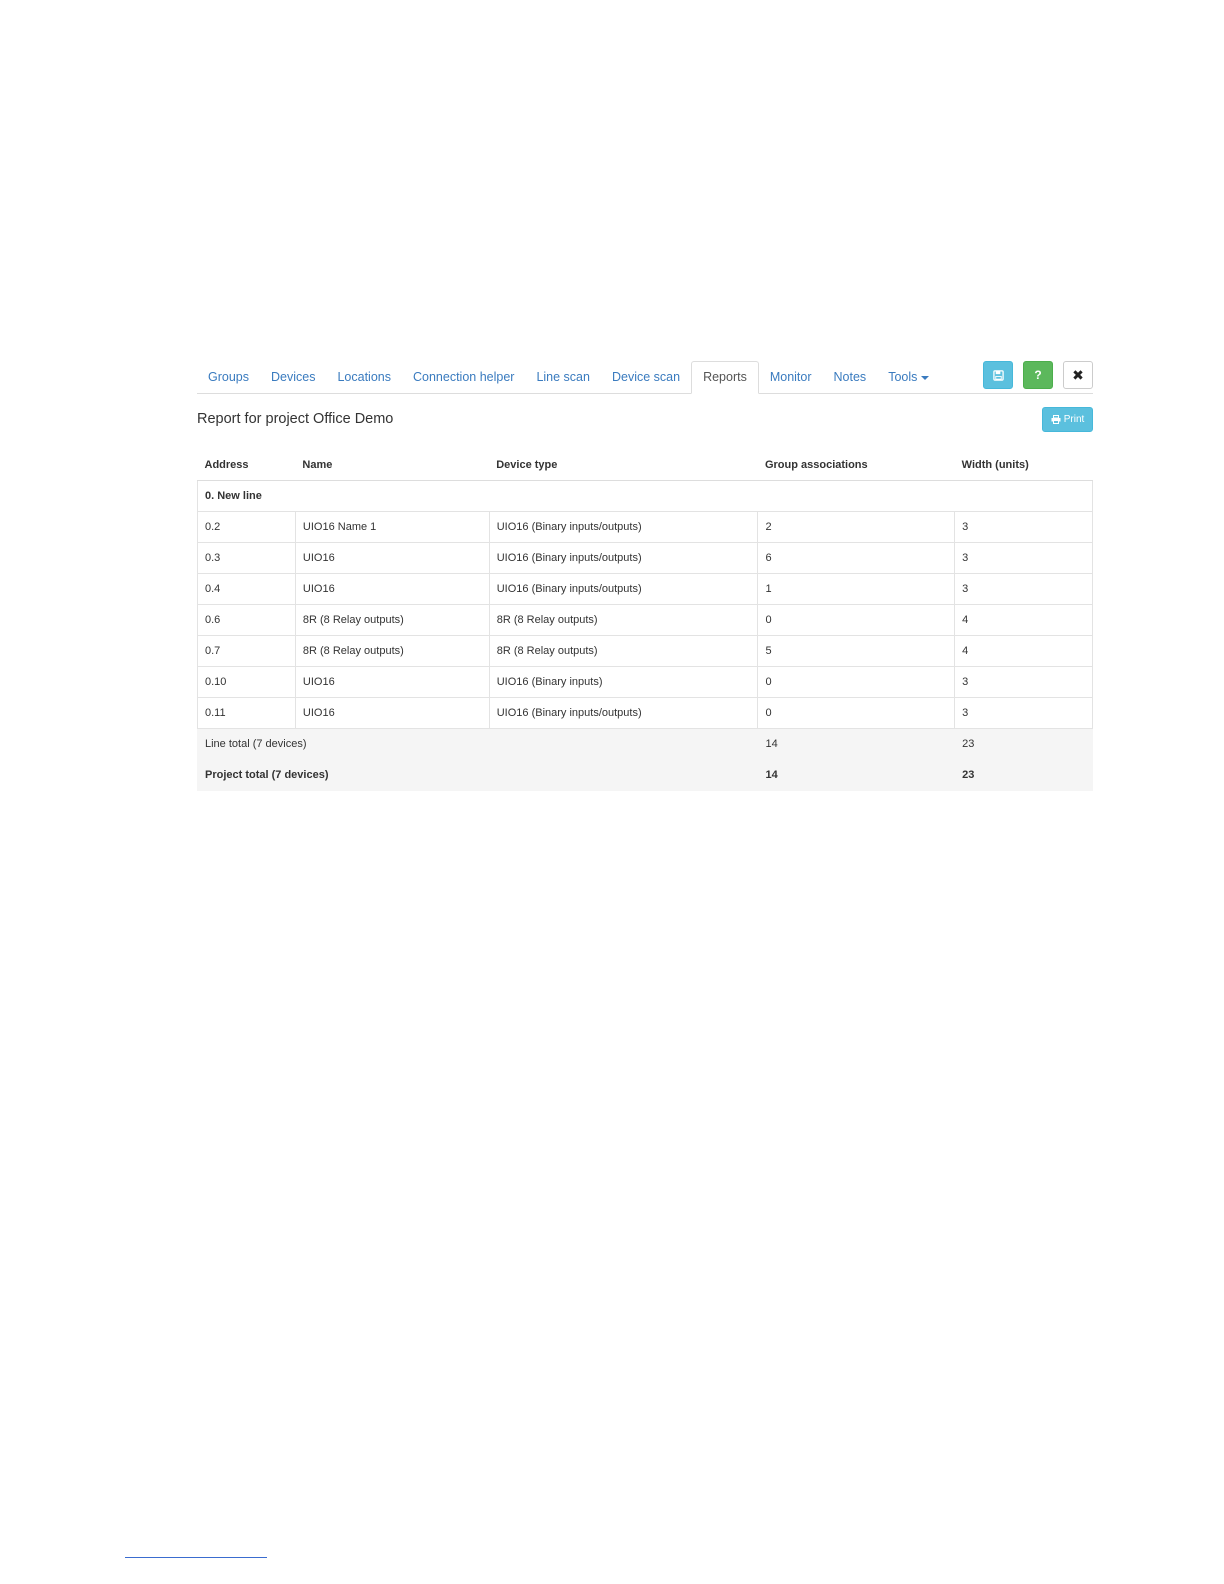  Describe the element at coordinates (645, 422) in the screenshot. I see `report-header: Report for project Office Demo Print` at that location.